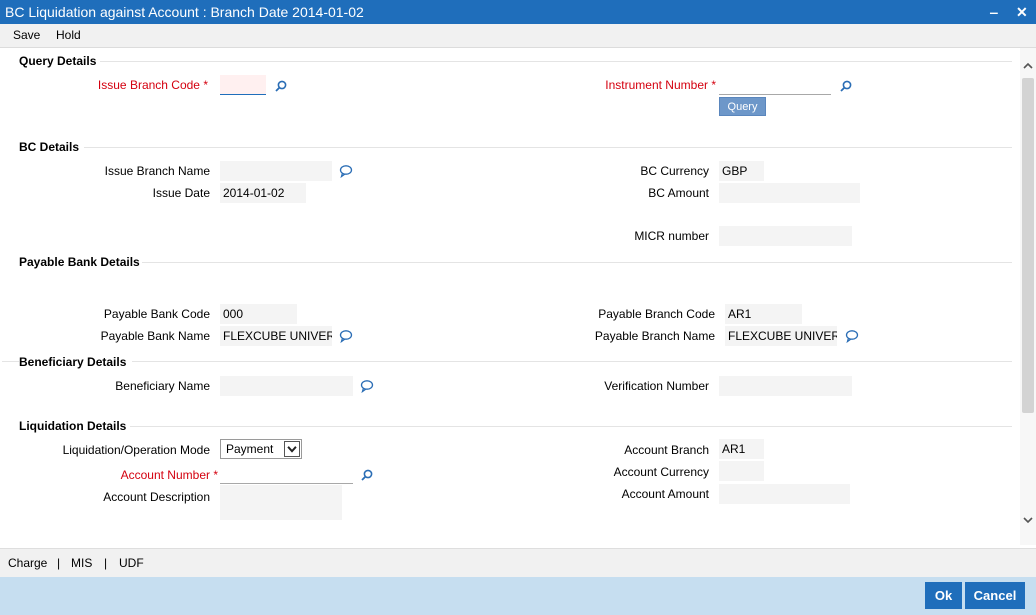 The height and width of the screenshot is (615, 1036). I want to click on issue-branch-code-input, so click(243, 85).